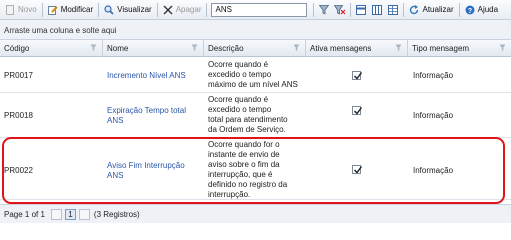 This screenshot has width=511, height=240. I want to click on name-line: ANS, so click(115, 120).